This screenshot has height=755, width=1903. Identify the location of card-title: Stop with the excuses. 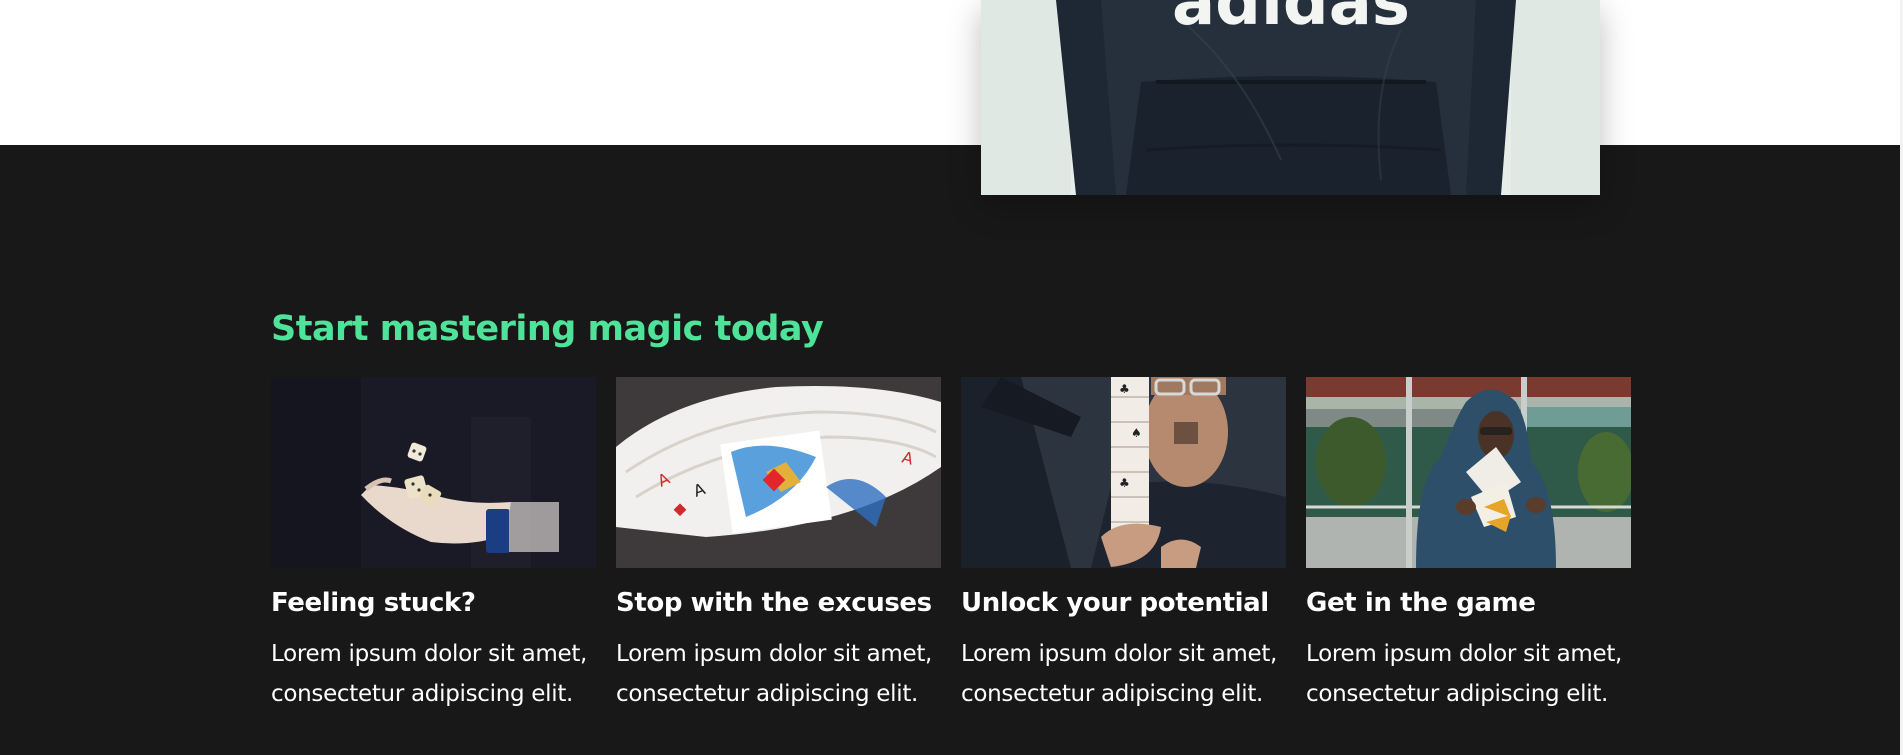
(774, 603).